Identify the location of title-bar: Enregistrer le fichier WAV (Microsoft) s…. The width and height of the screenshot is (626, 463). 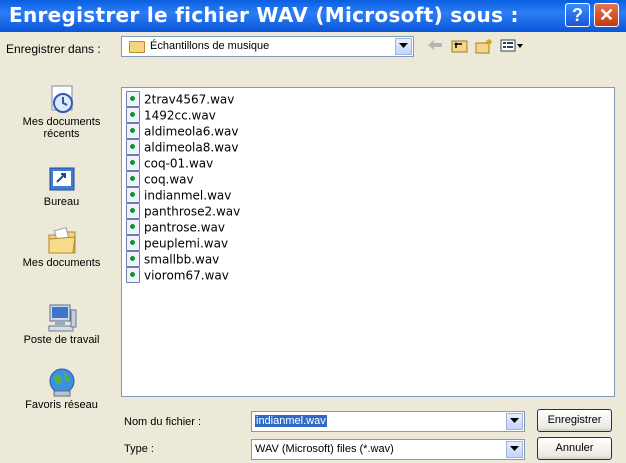
(313, 16).